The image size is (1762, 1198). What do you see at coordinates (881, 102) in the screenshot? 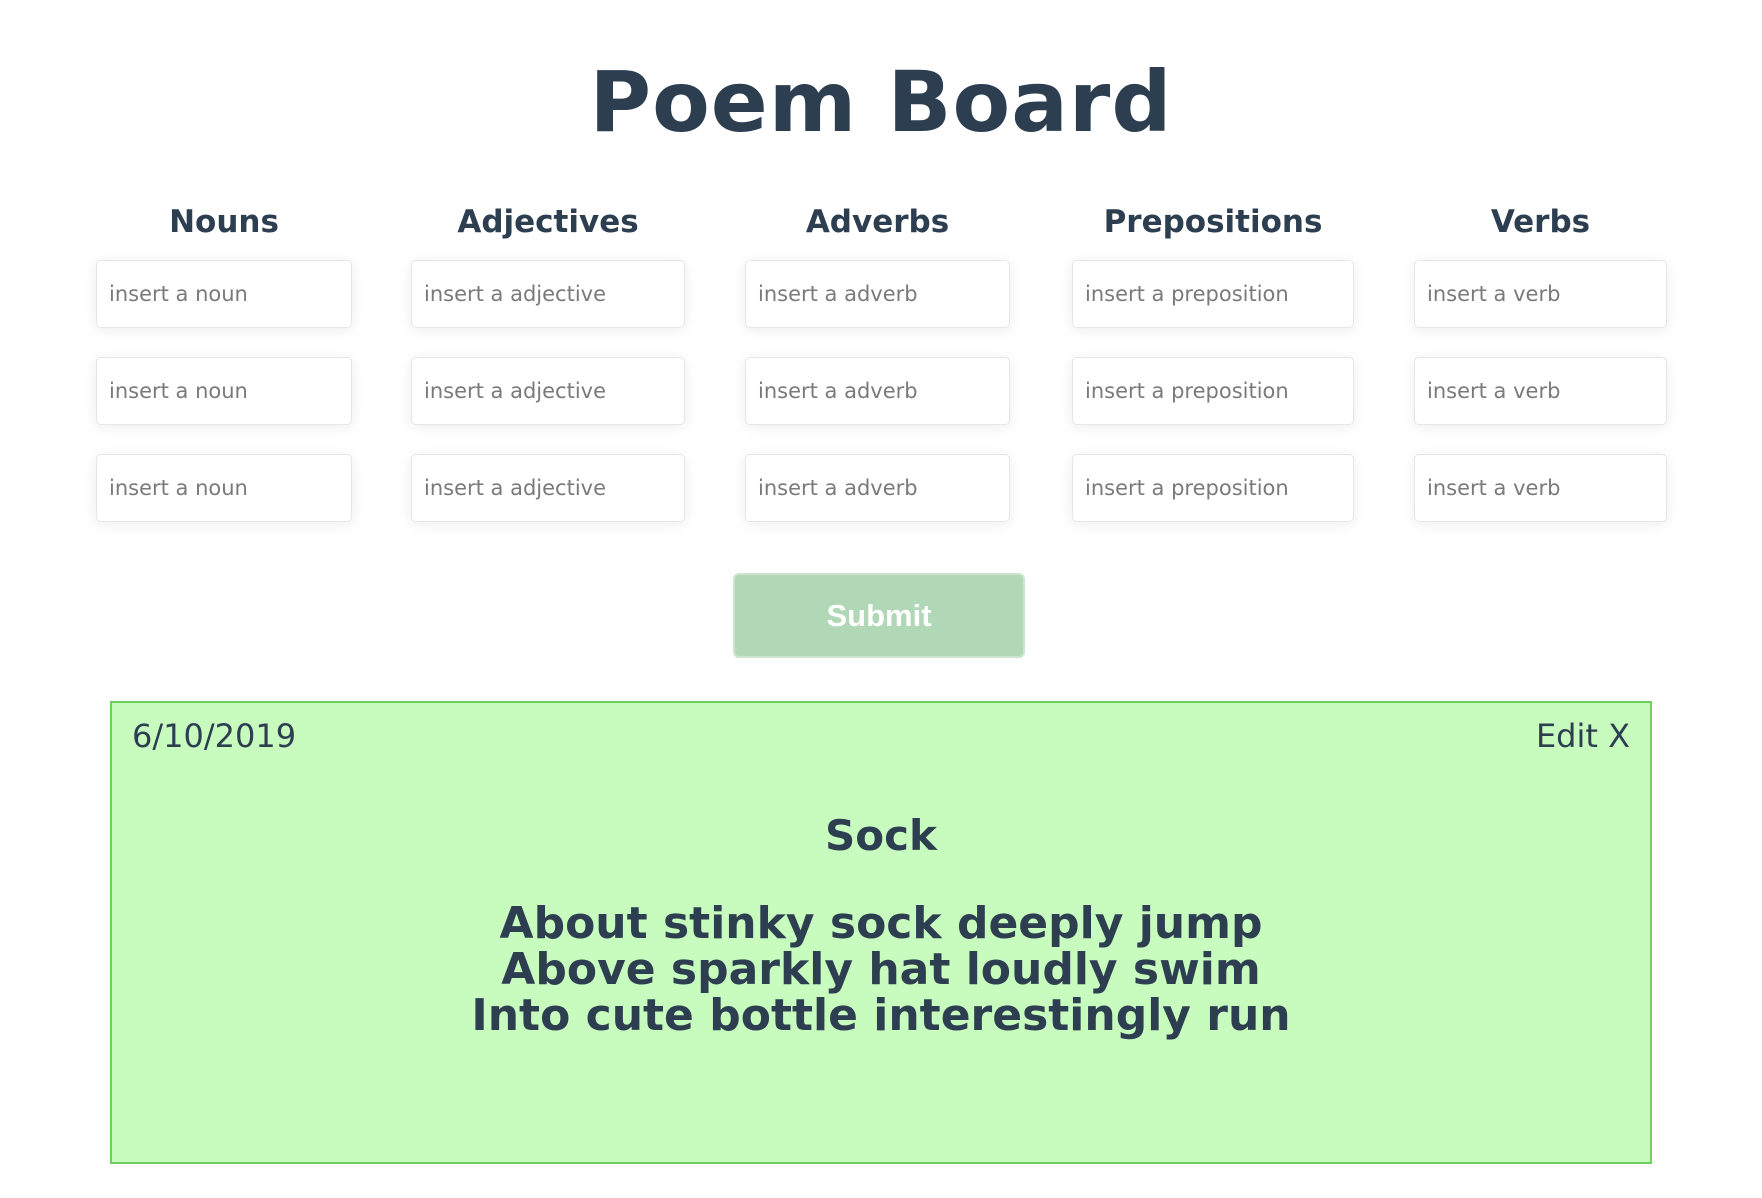
I see `page-title: Poem Board` at bounding box center [881, 102].